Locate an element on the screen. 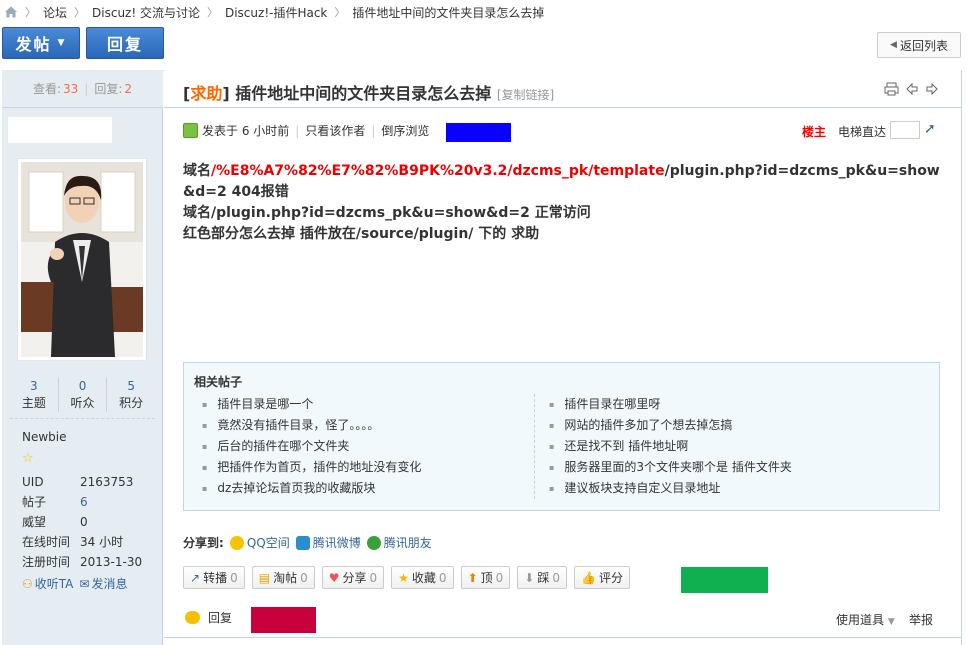 Image resolution: width=969 pixels, height=645 pixels. report-link: 举报 is located at coordinates (921, 619).